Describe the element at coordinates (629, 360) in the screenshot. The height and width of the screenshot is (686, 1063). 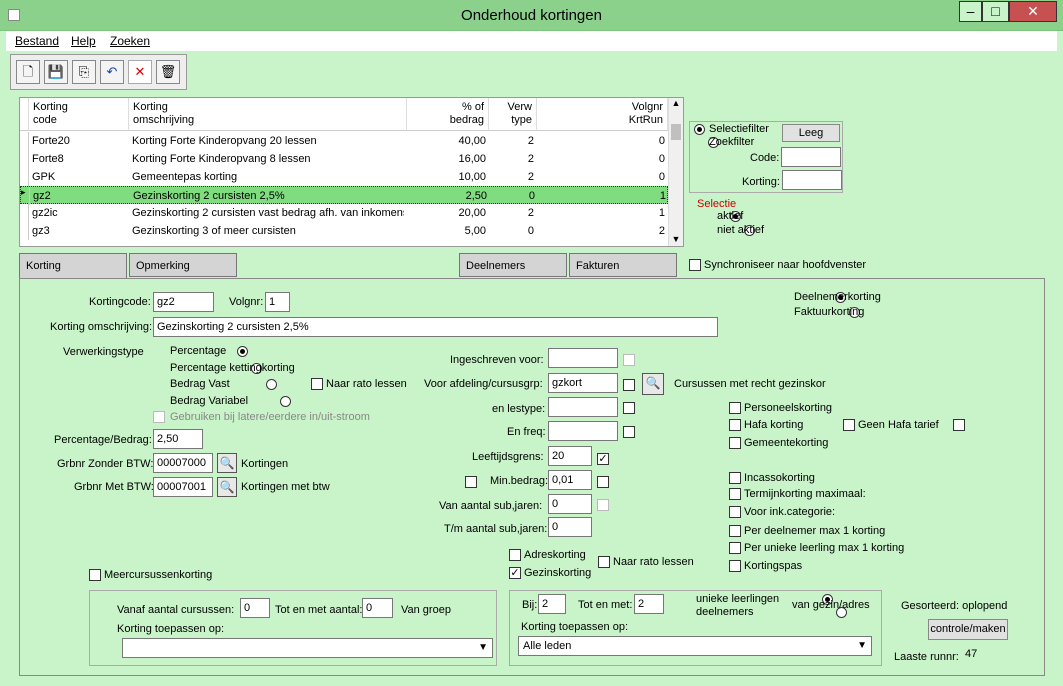
I see `ingeschreven-checkbox` at that location.